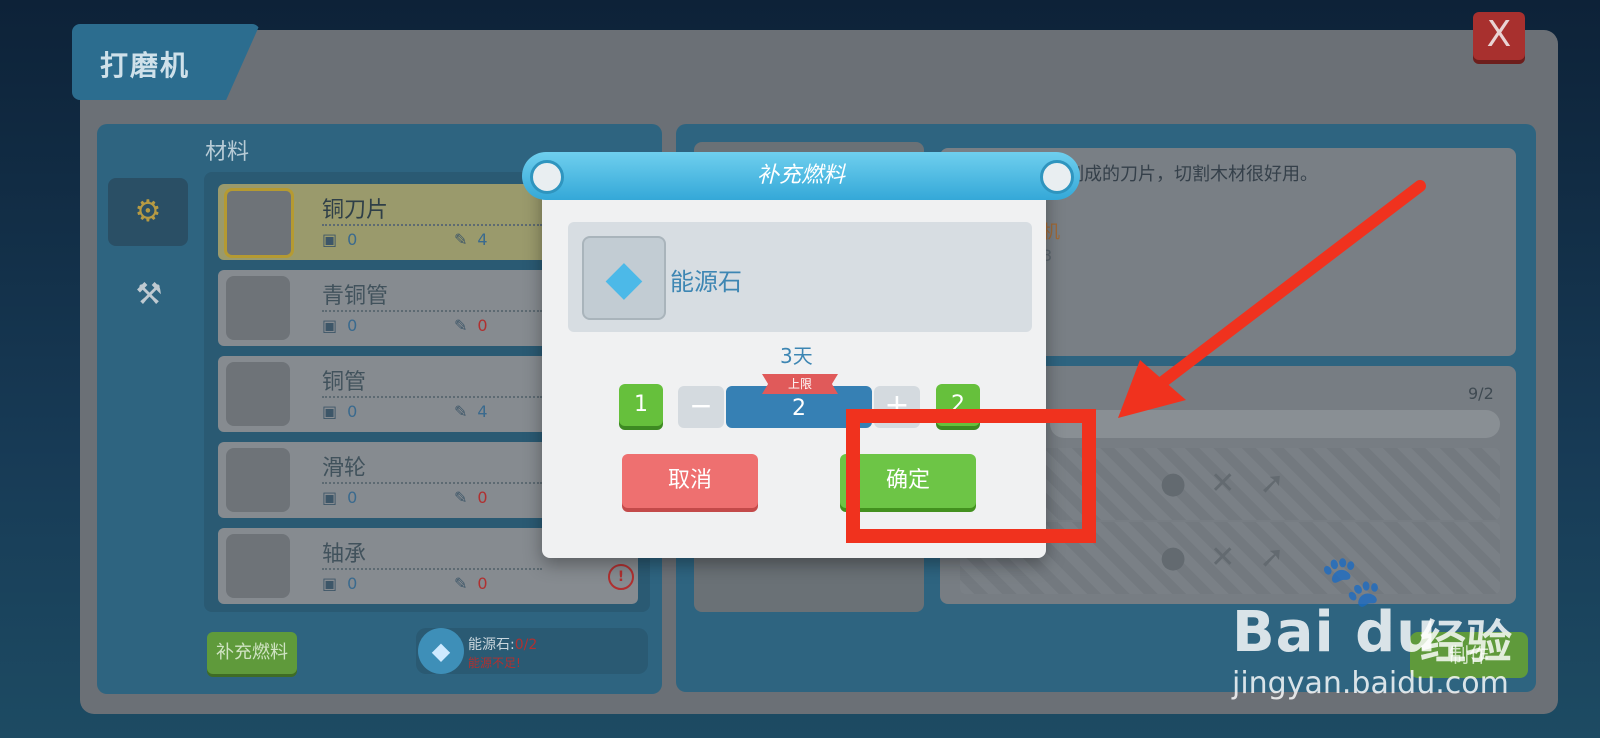  What do you see at coordinates (1481, 393) in the screenshot?
I see `requirement-count: 9/2` at bounding box center [1481, 393].